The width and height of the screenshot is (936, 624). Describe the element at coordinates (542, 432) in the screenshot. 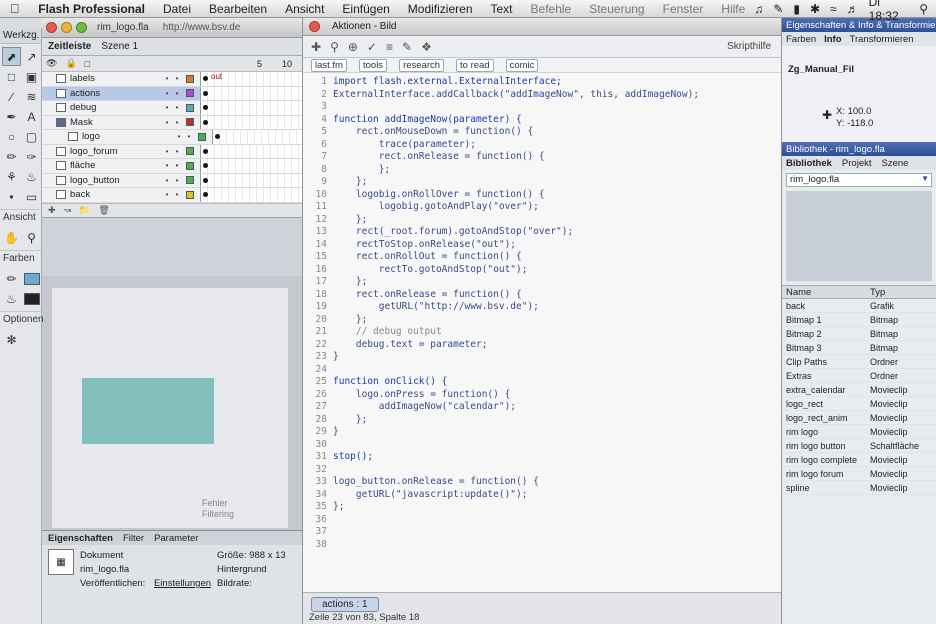

I see `code-line: 29}` at that location.